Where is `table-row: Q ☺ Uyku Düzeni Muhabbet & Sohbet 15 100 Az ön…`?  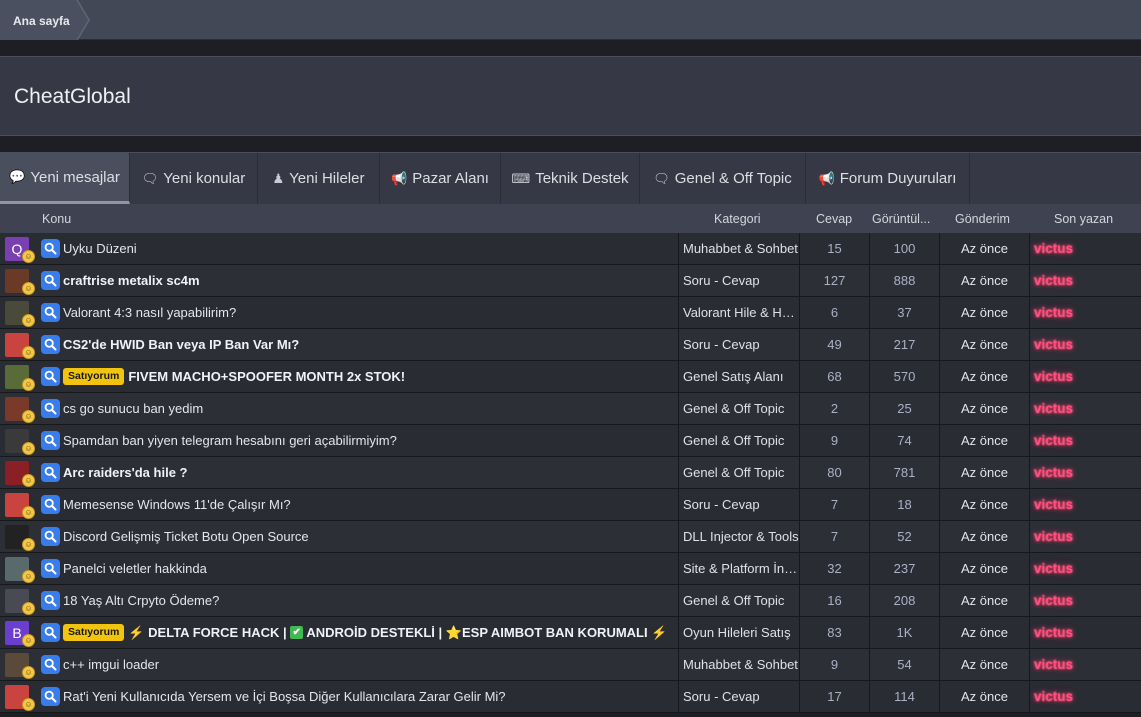
table-row: Q ☺ Uyku Düzeni Muhabbet & Sohbet 15 100 Az ön… is located at coordinates (570, 249).